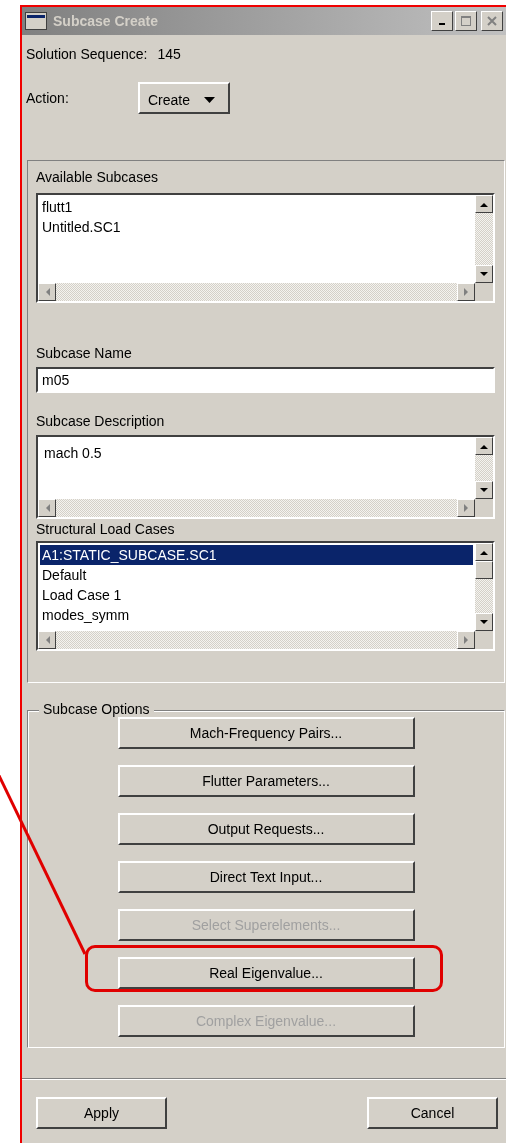 The height and width of the screenshot is (1143, 506). I want to click on list-item: Default, so click(256, 575).